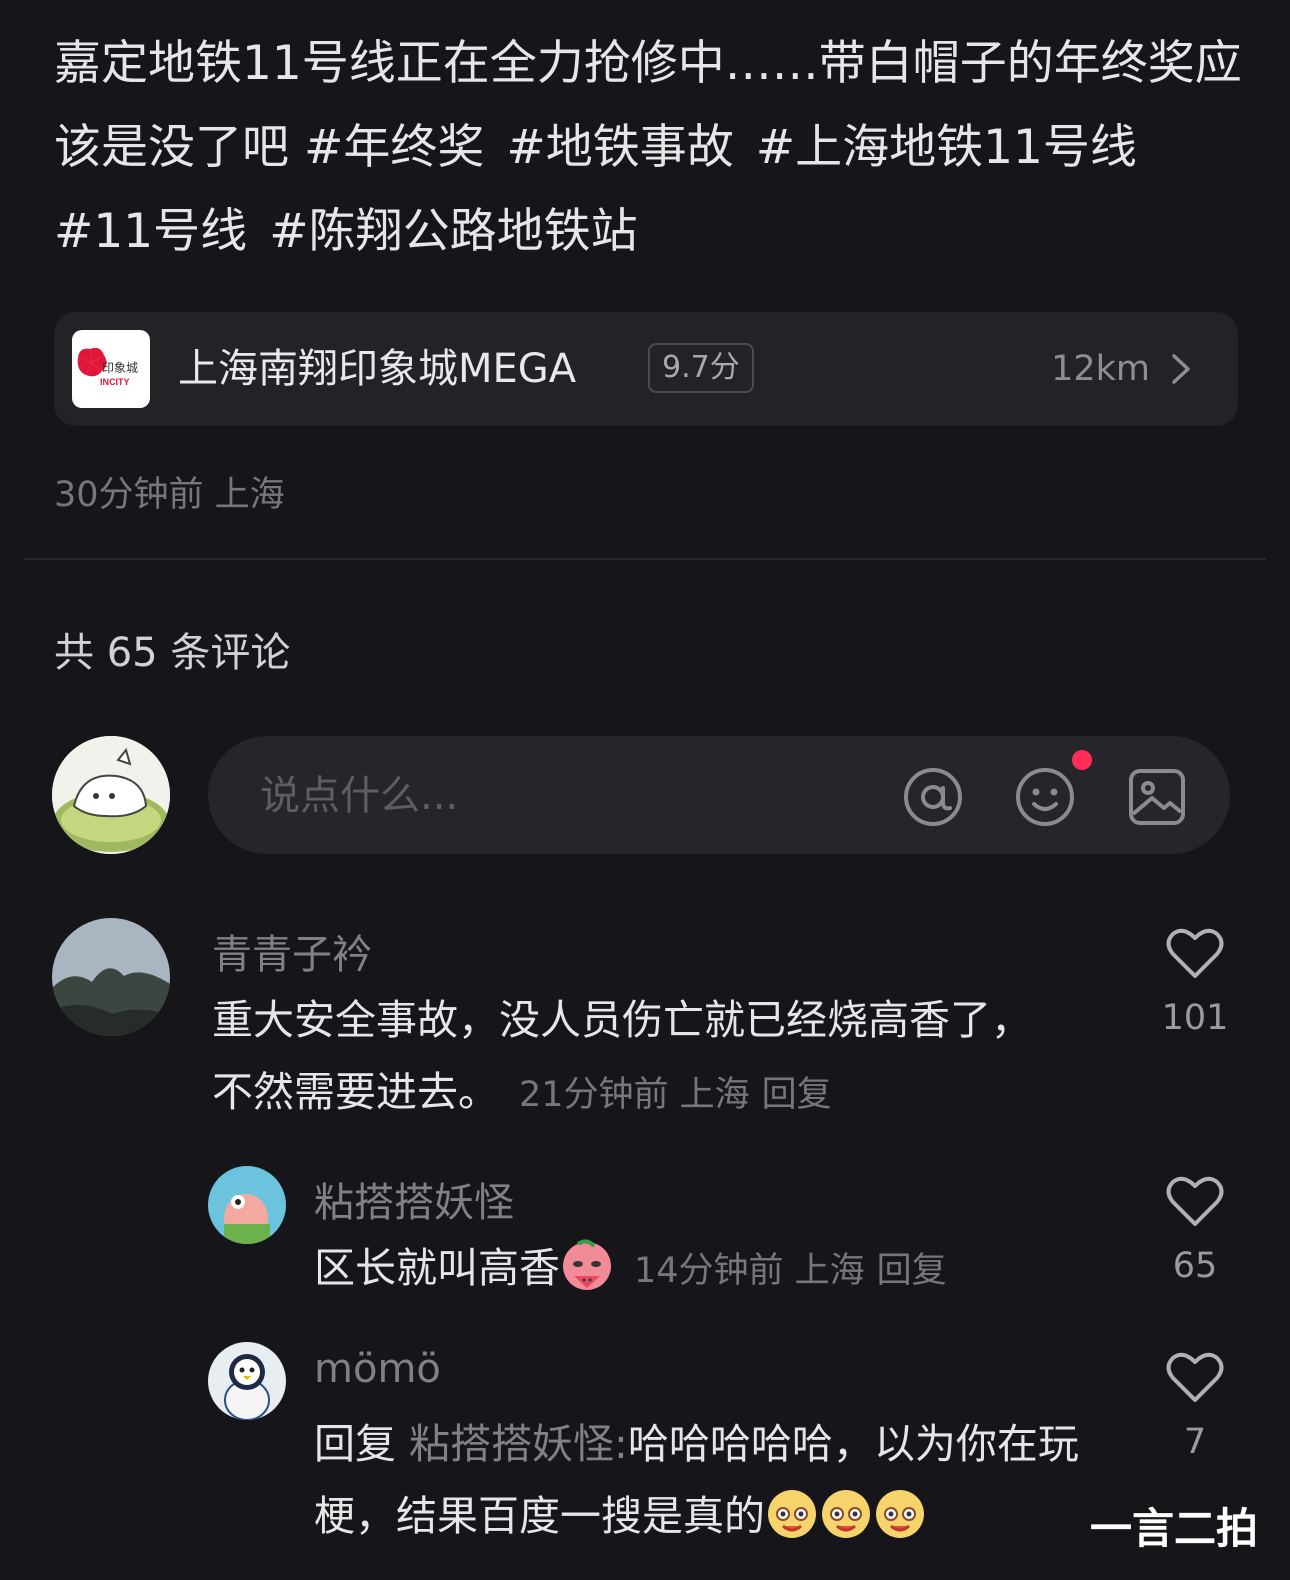 The width and height of the screenshot is (1290, 1580). I want to click on like-count: 65, so click(1195, 1266).